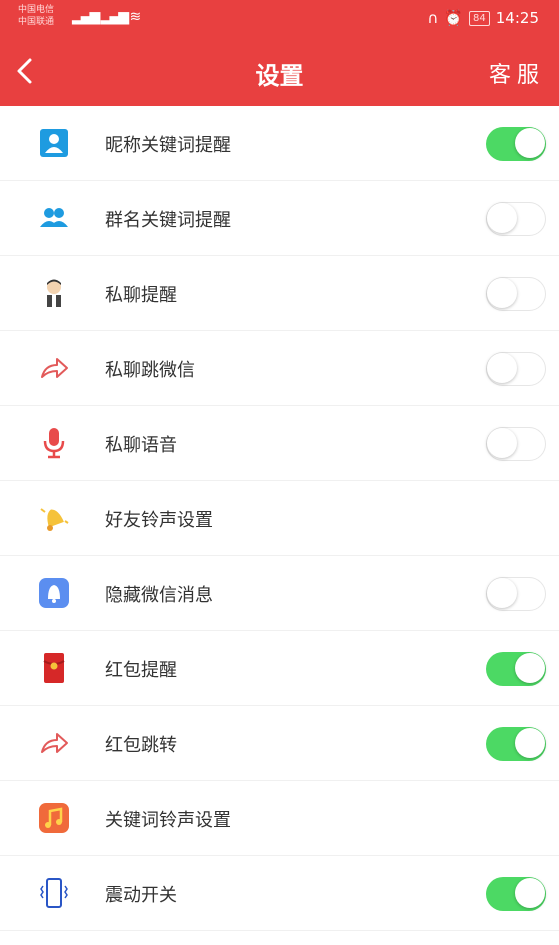  I want to click on red-envelope-icon, so click(54, 668).